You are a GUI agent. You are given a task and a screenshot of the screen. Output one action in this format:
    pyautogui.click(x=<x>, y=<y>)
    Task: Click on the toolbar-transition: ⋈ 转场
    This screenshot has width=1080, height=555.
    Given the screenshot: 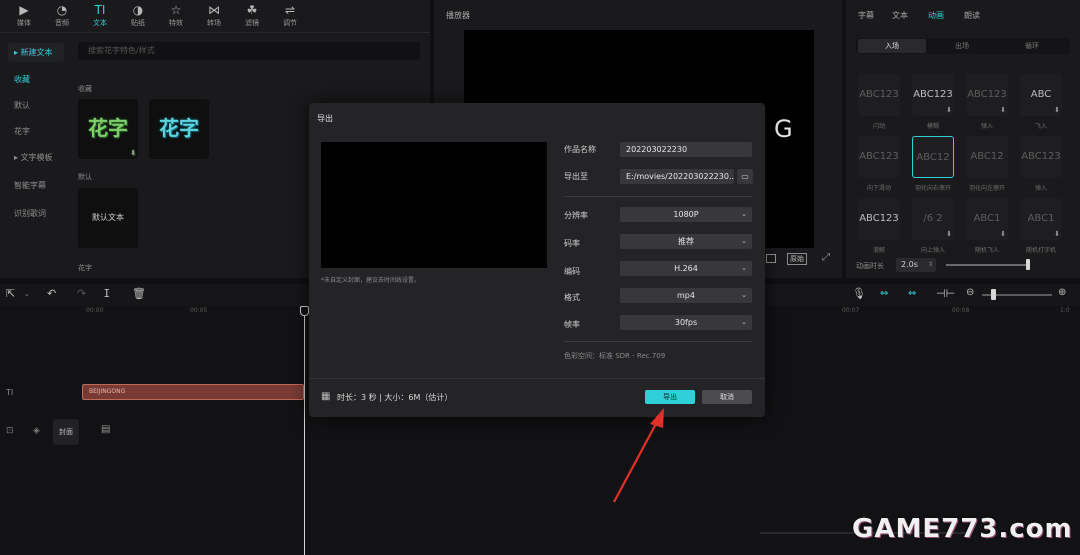 What is the action you would take?
    pyautogui.click(x=214, y=15)
    